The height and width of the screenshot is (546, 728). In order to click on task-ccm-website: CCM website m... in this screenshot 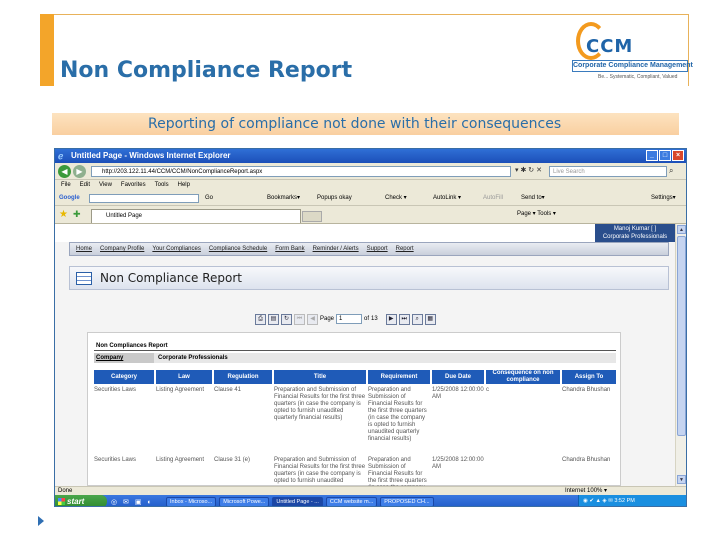, I will do `click(351, 501)`.